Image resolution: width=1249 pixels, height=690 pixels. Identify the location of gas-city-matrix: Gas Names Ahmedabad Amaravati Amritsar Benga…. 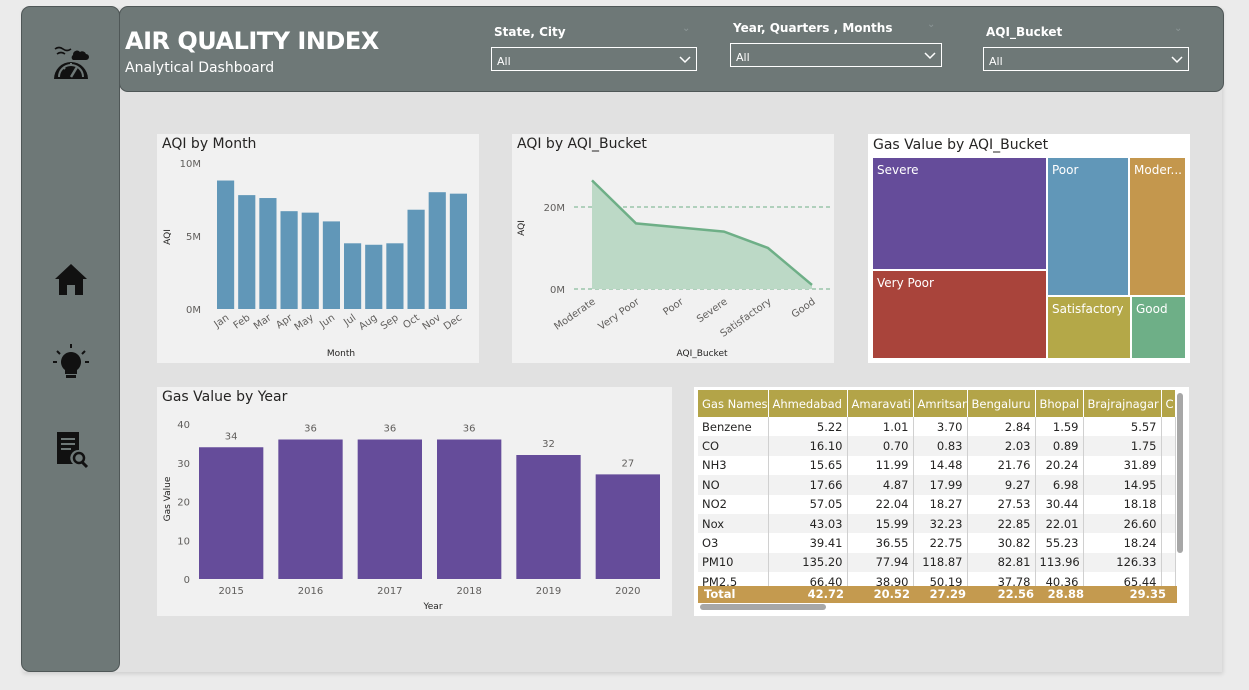
(937, 491).